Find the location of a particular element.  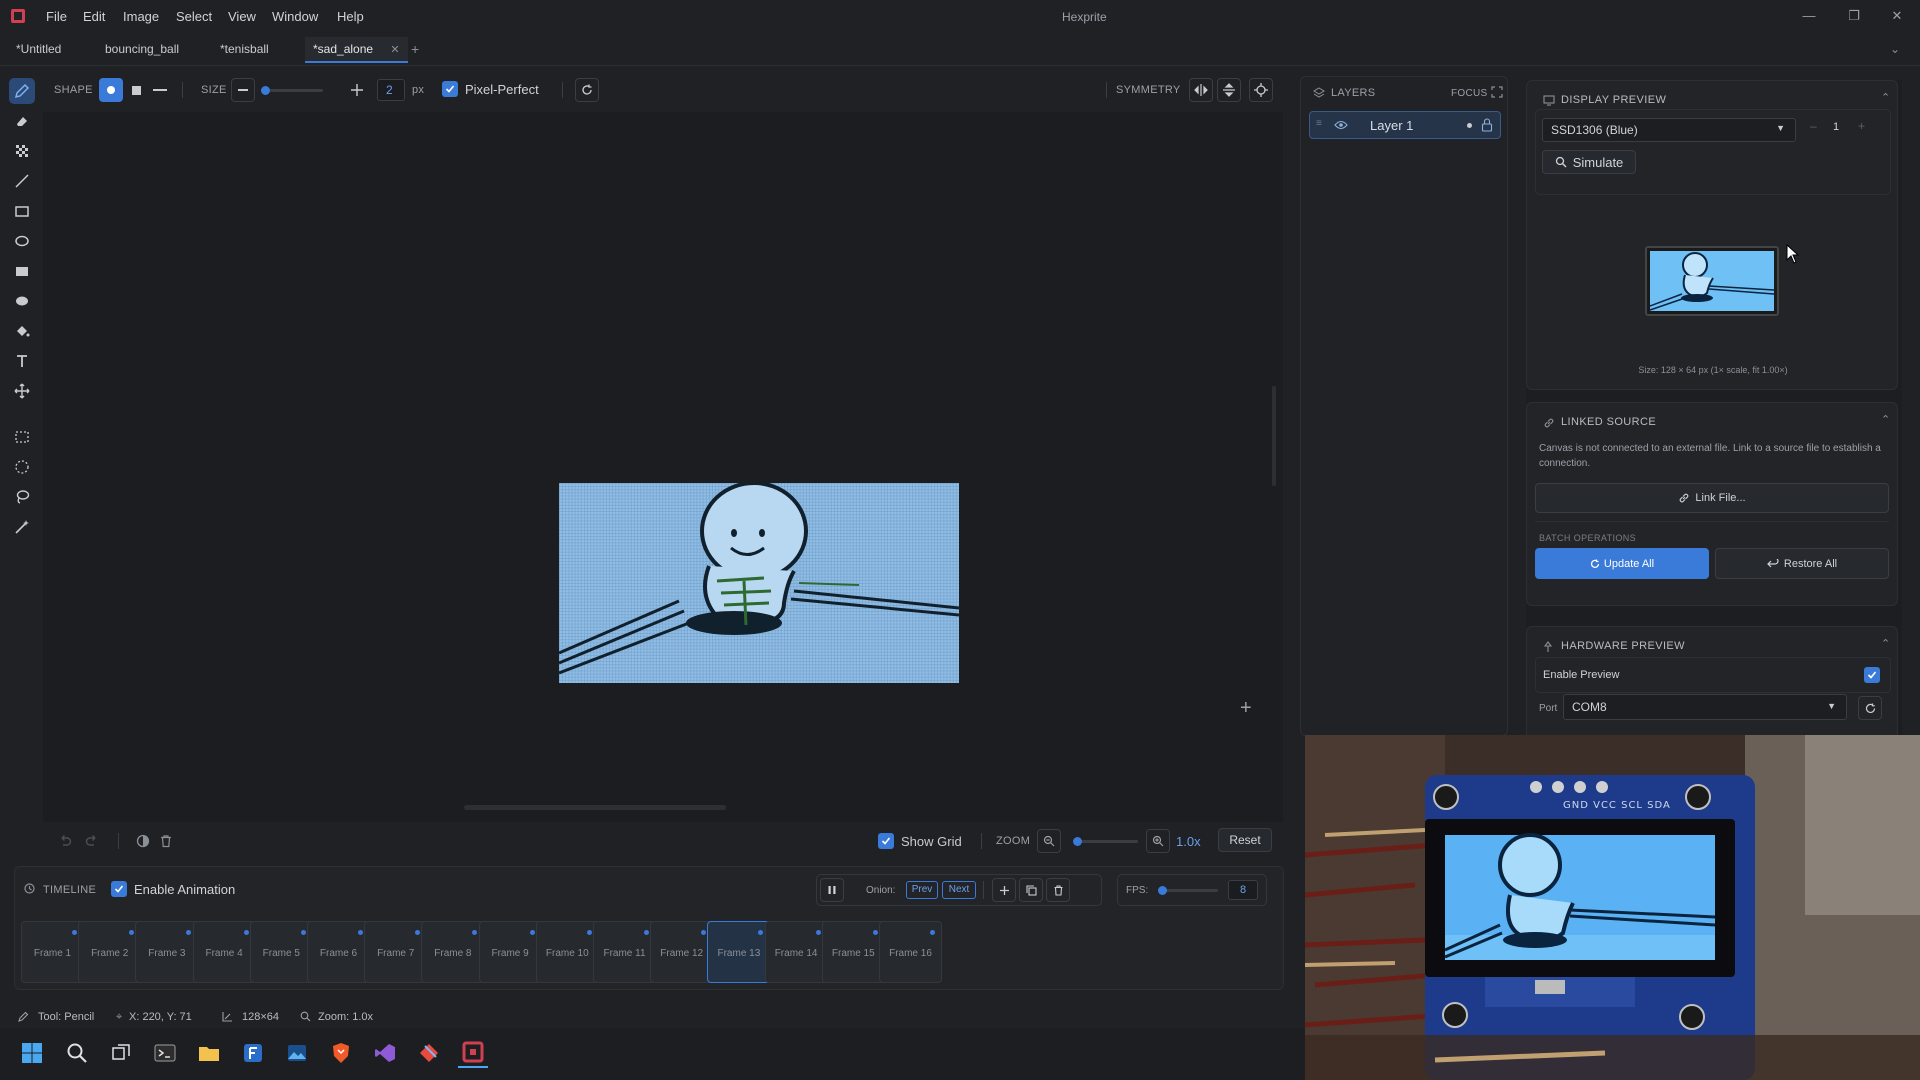

frame-thumbnail: Frame 4 is located at coordinates (224, 952).